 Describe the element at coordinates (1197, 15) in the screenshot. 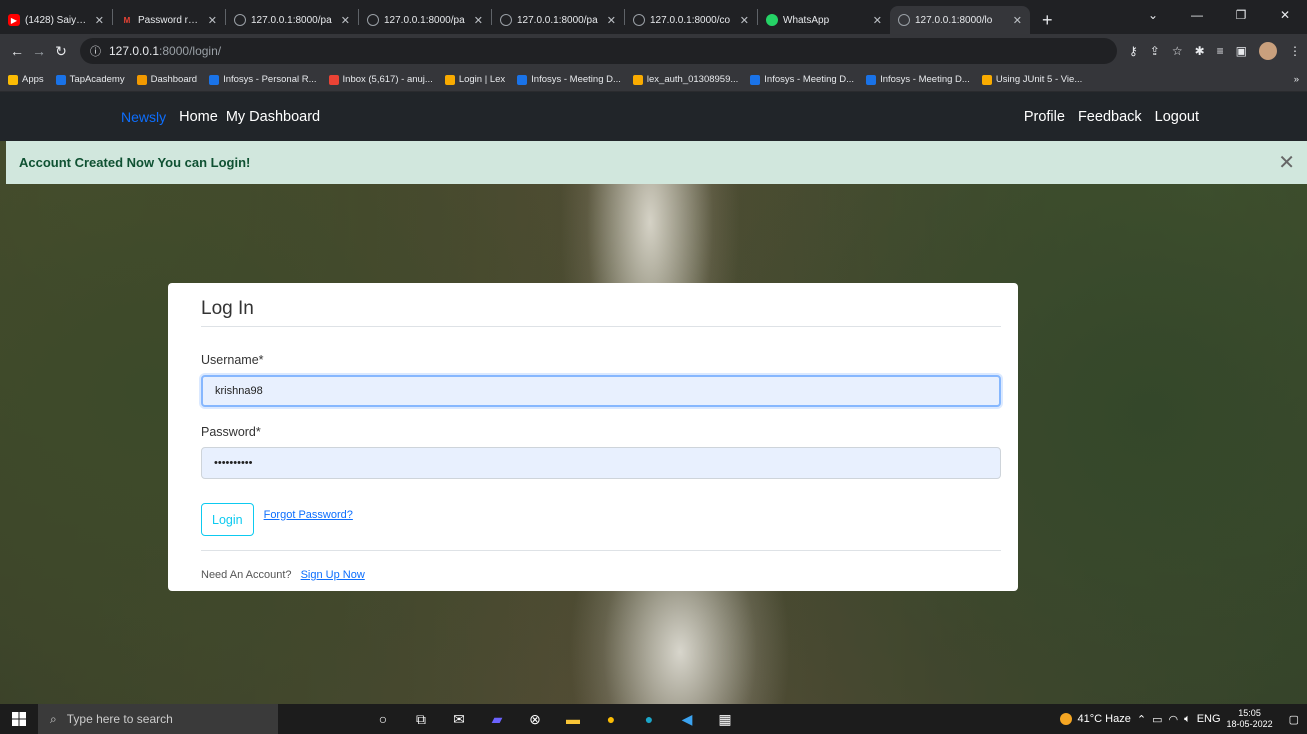

I see `minimize-icon: —` at that location.